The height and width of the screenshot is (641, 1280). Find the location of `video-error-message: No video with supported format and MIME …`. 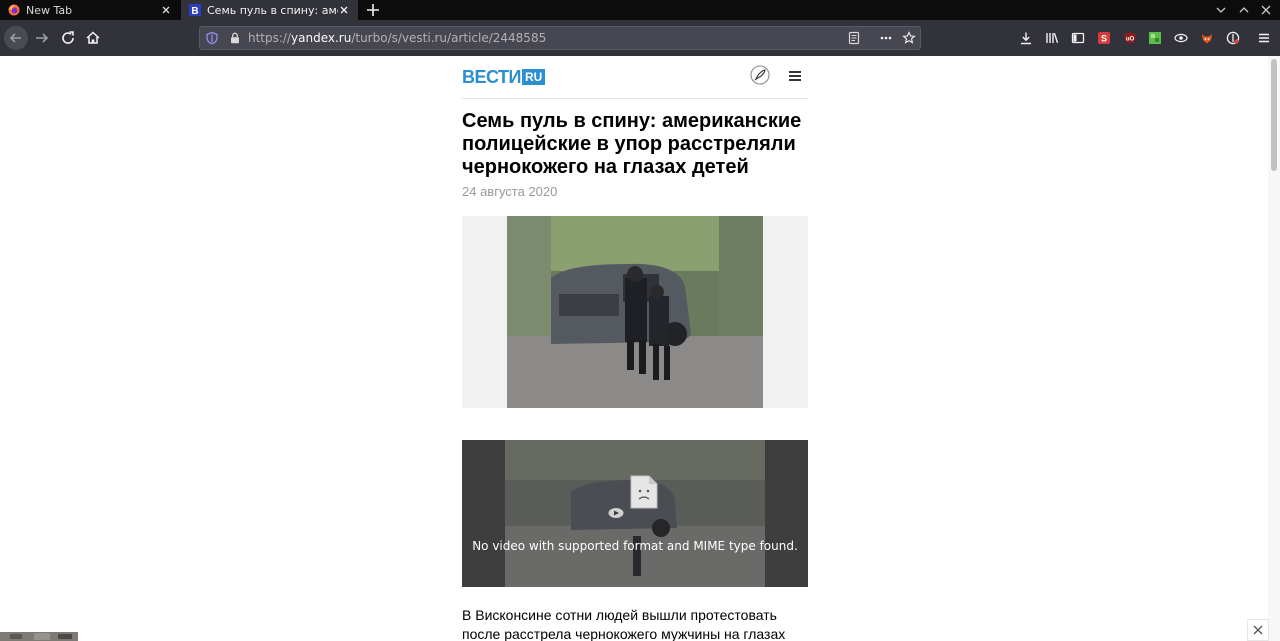

video-error-message: No video with supported format and MIME … is located at coordinates (635, 546).